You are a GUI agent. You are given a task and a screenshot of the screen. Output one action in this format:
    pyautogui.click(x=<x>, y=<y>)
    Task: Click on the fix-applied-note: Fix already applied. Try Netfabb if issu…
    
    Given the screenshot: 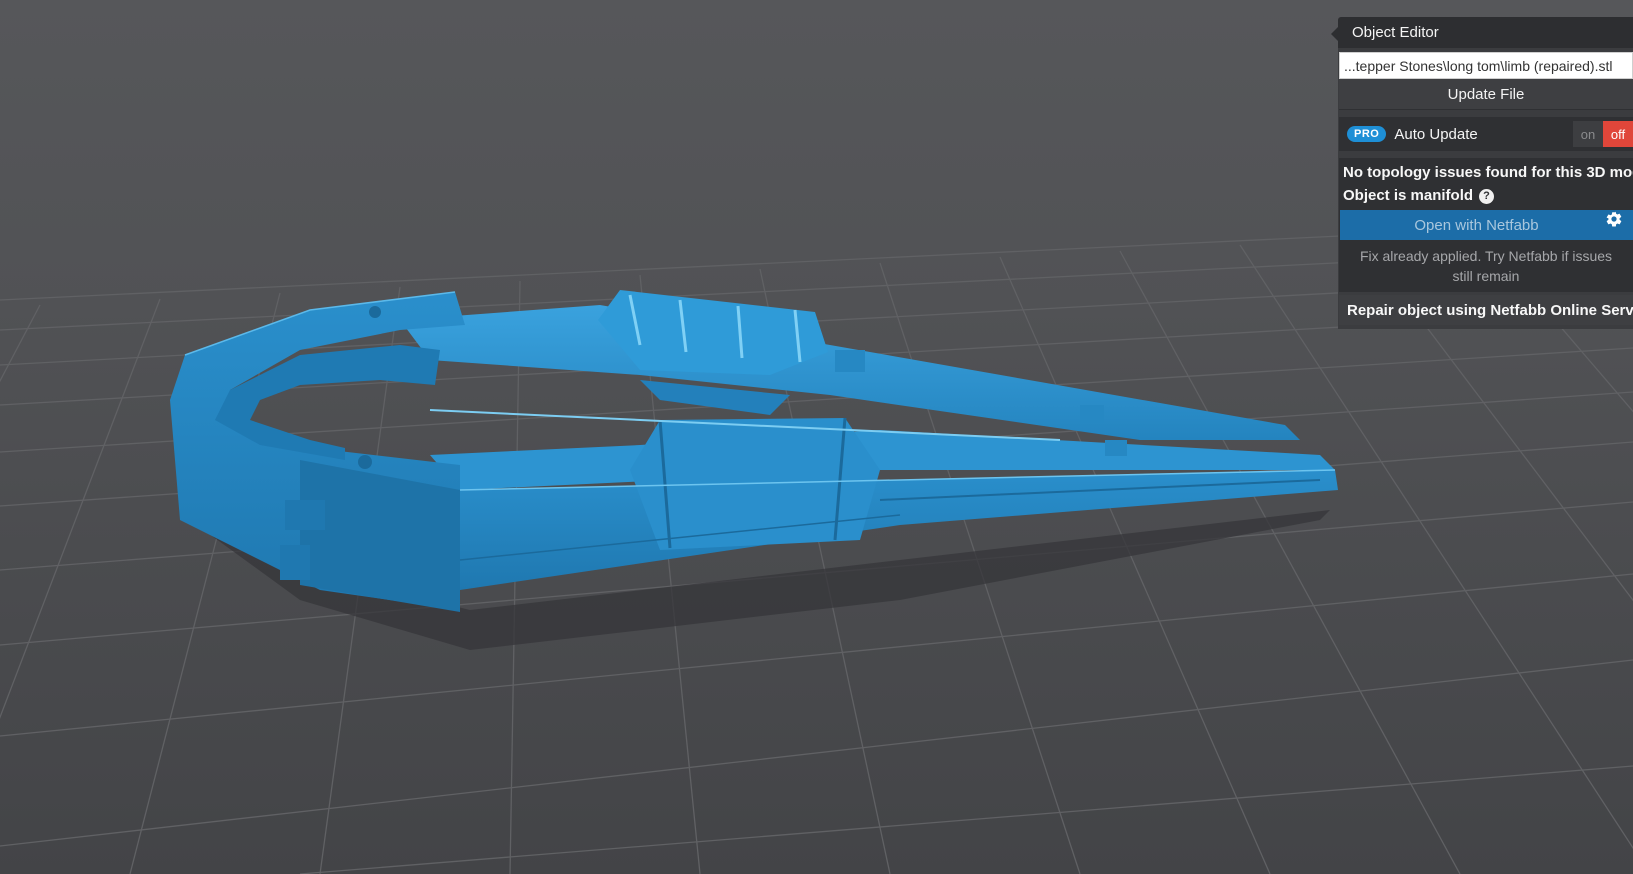 What is the action you would take?
    pyautogui.click(x=1486, y=266)
    